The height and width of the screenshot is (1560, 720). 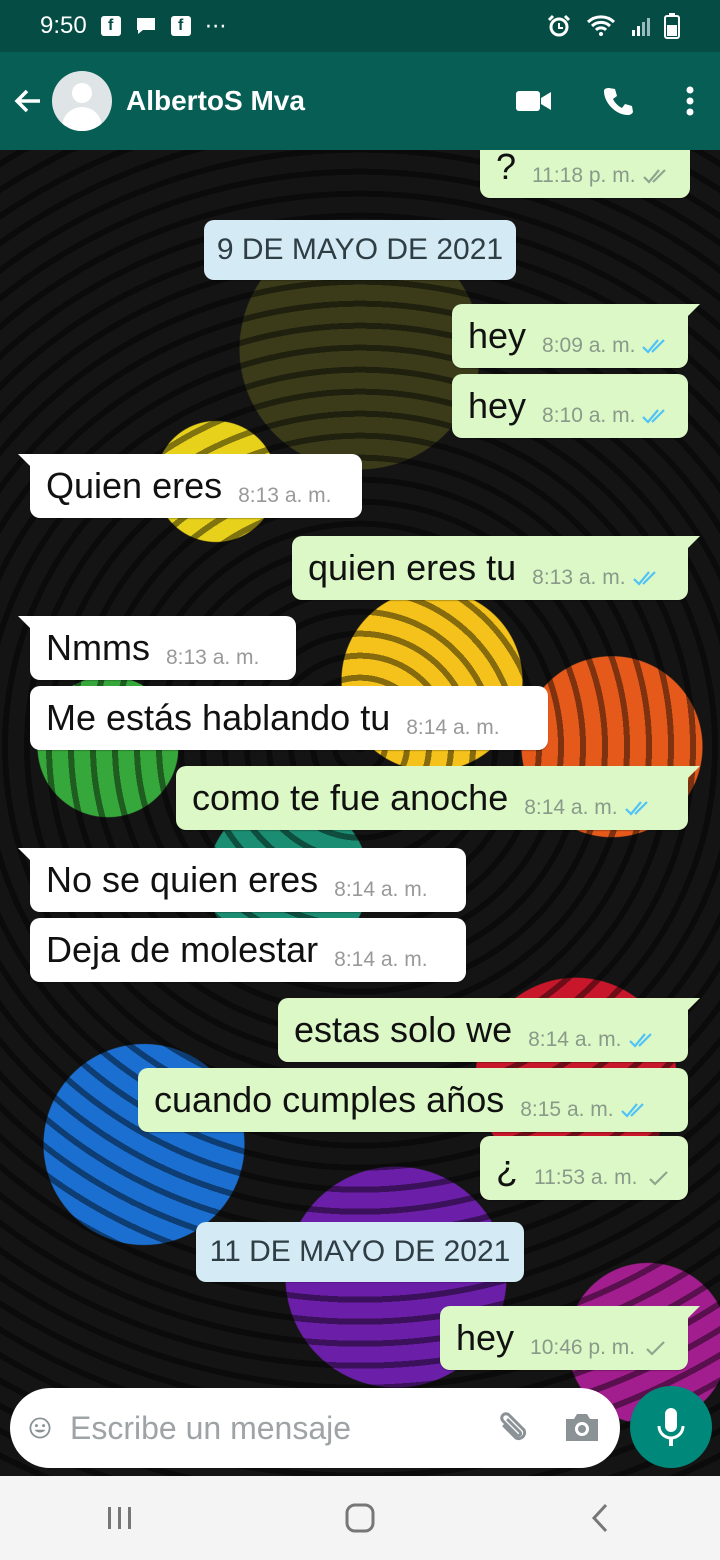 I want to click on more-options-button, so click(x=690, y=101).